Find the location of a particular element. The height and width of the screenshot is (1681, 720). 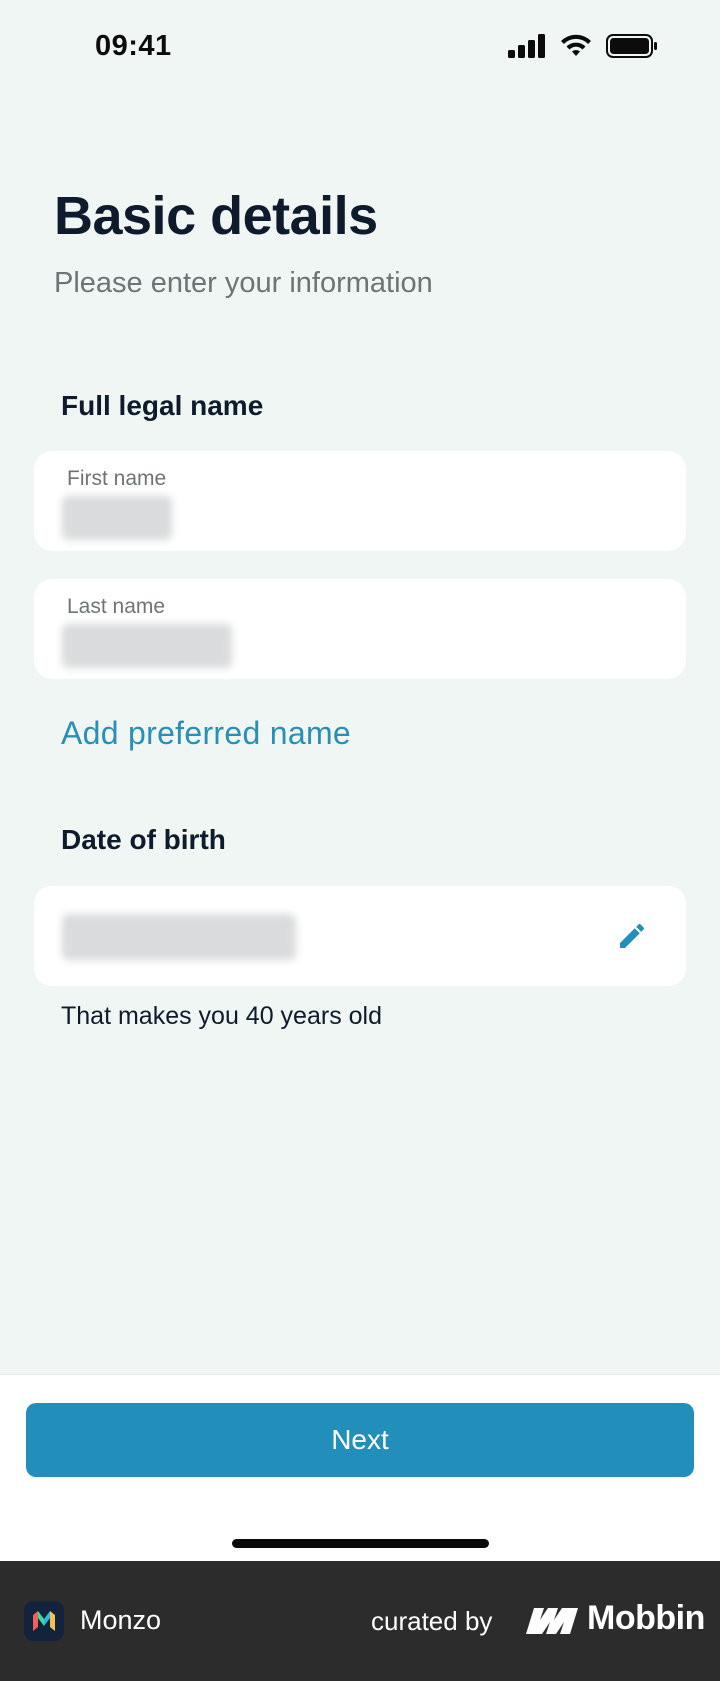

date-of-birth-value-blurred is located at coordinates (179, 937).